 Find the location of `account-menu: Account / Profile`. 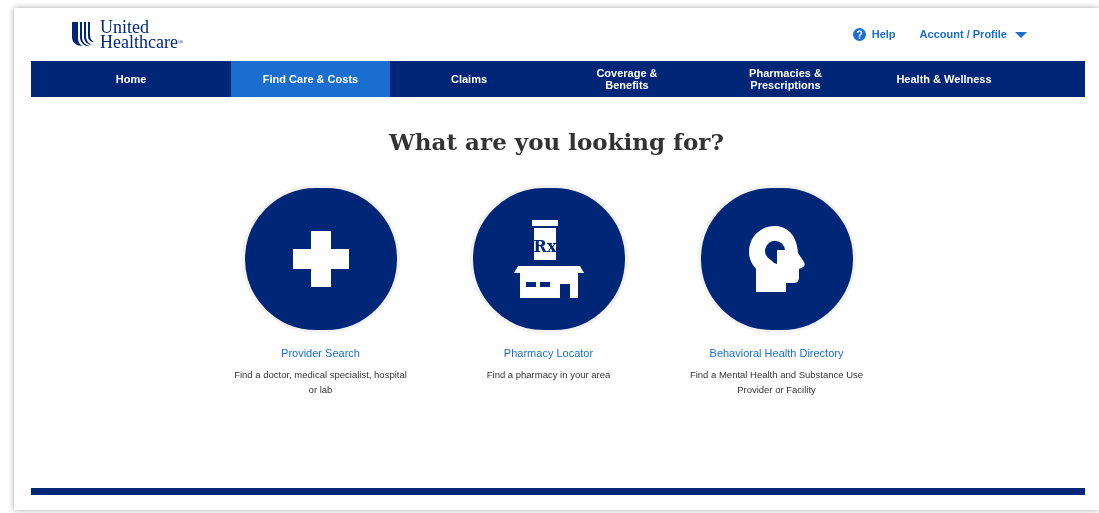

account-menu: Account / Profile is located at coordinates (973, 34).